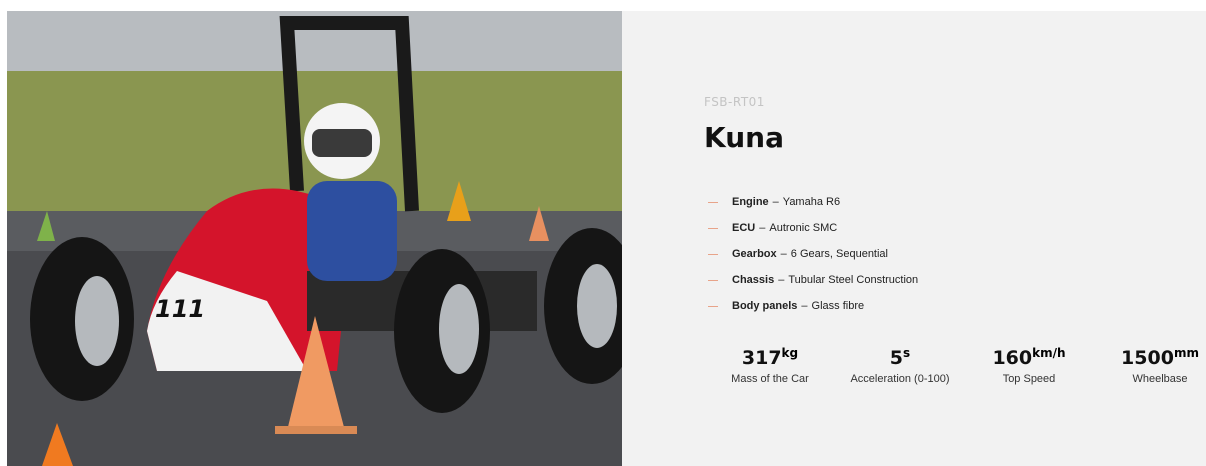  I want to click on stat-value: 317, so click(761, 358).